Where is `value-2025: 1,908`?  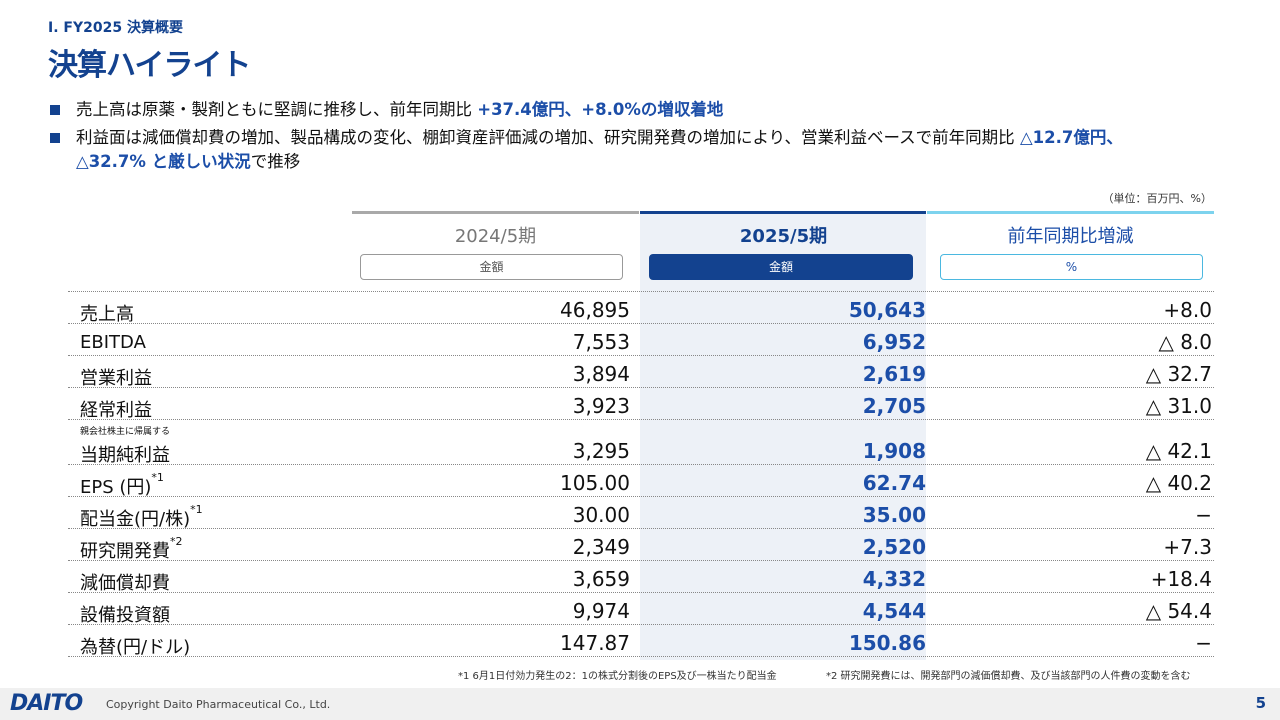 value-2025: 1,908 is located at coordinates (894, 451).